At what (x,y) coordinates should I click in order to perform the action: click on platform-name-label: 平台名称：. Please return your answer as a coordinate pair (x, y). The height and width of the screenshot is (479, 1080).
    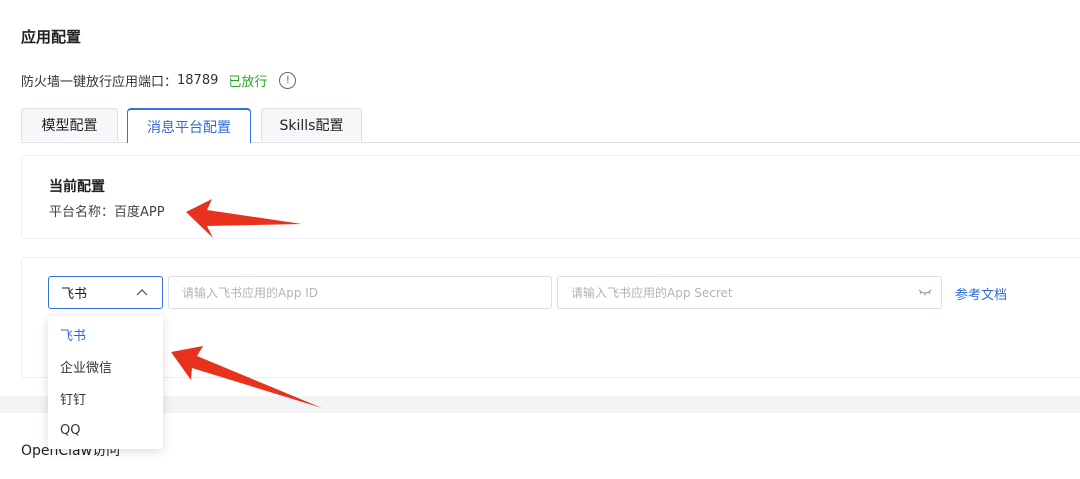
    Looking at the image, I should click on (82, 212).